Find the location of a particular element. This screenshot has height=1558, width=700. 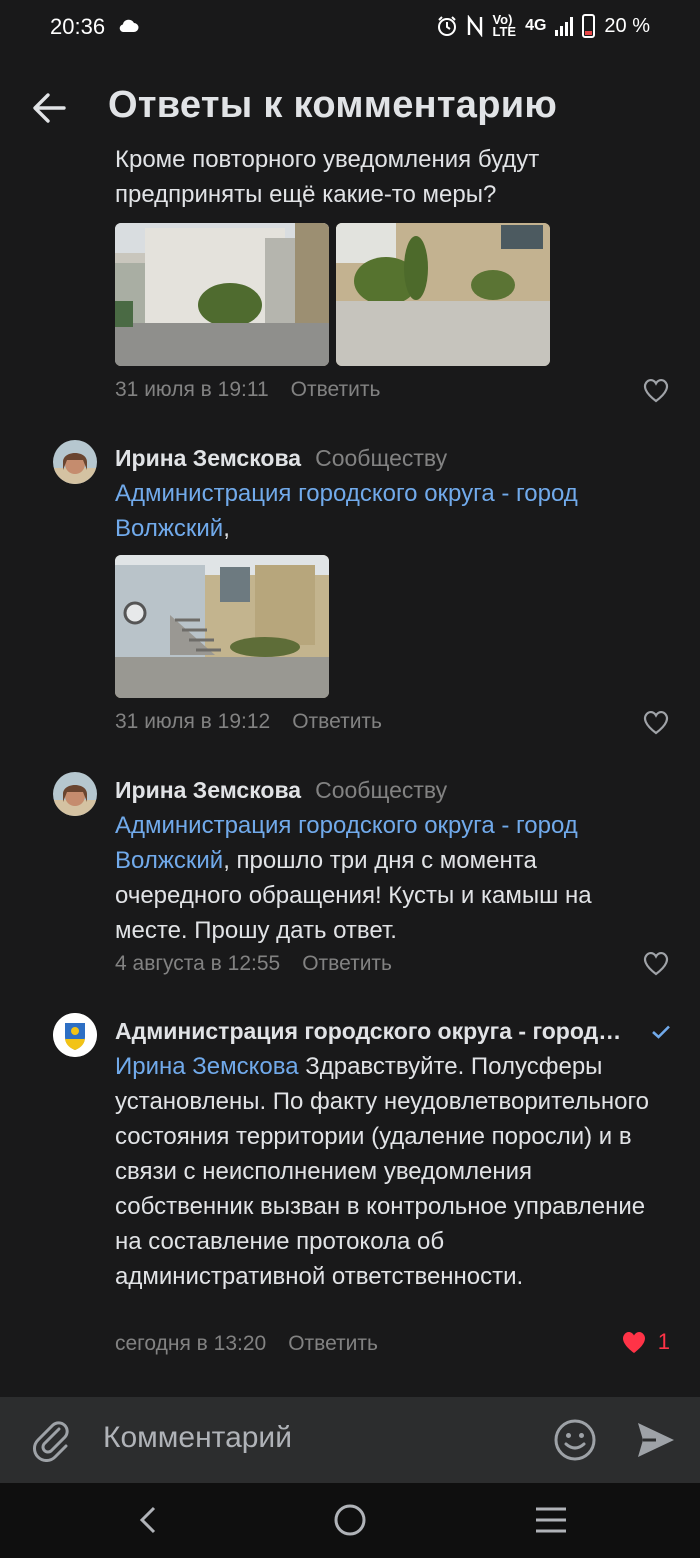

comment-input: Комментарий is located at coordinates (197, 1438).